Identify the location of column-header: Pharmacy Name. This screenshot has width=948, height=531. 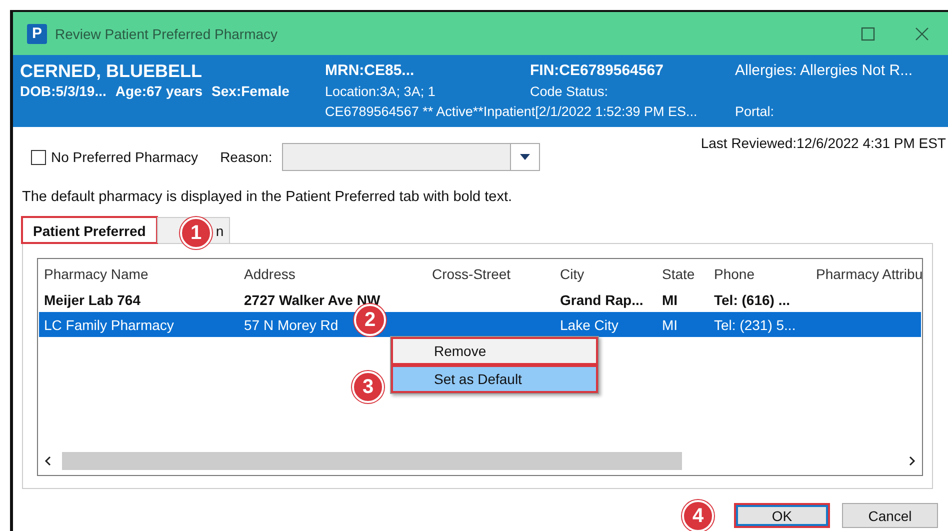
(96, 274).